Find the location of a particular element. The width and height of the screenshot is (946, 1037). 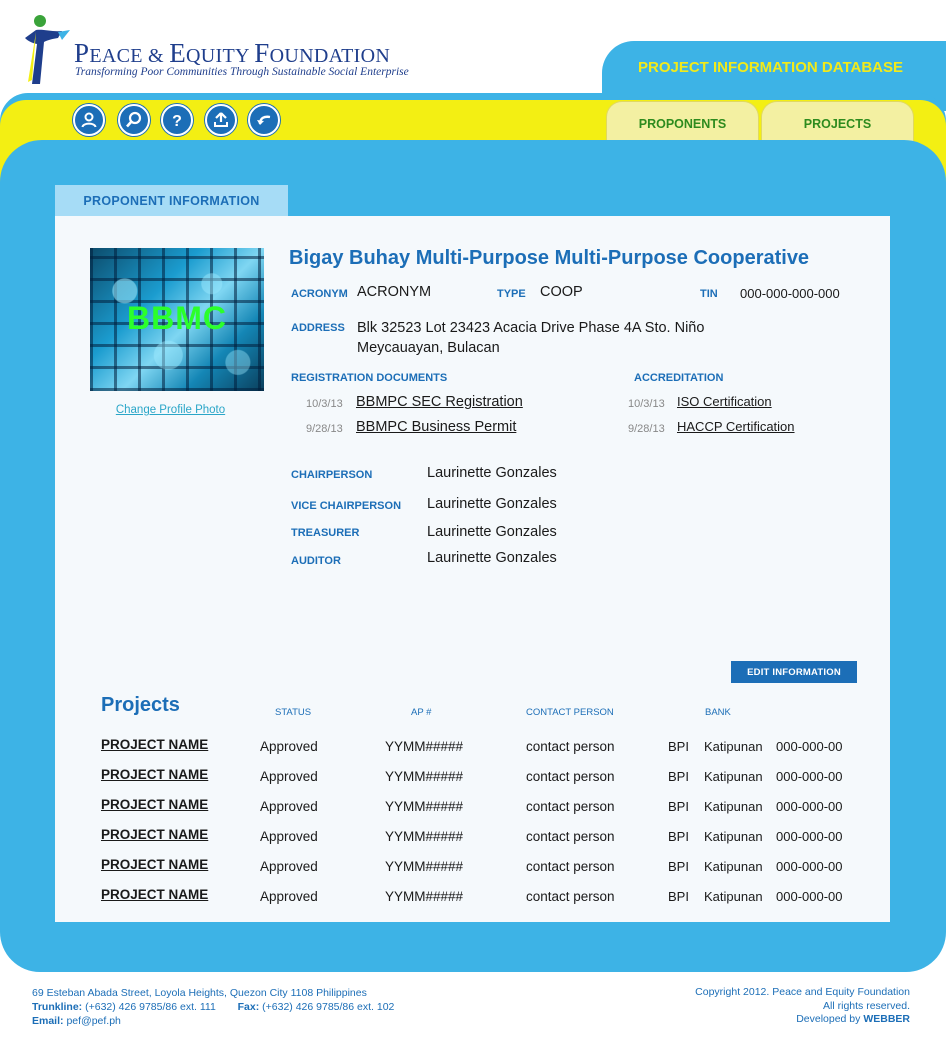

foundation-logo is located at coordinates (48, 50).